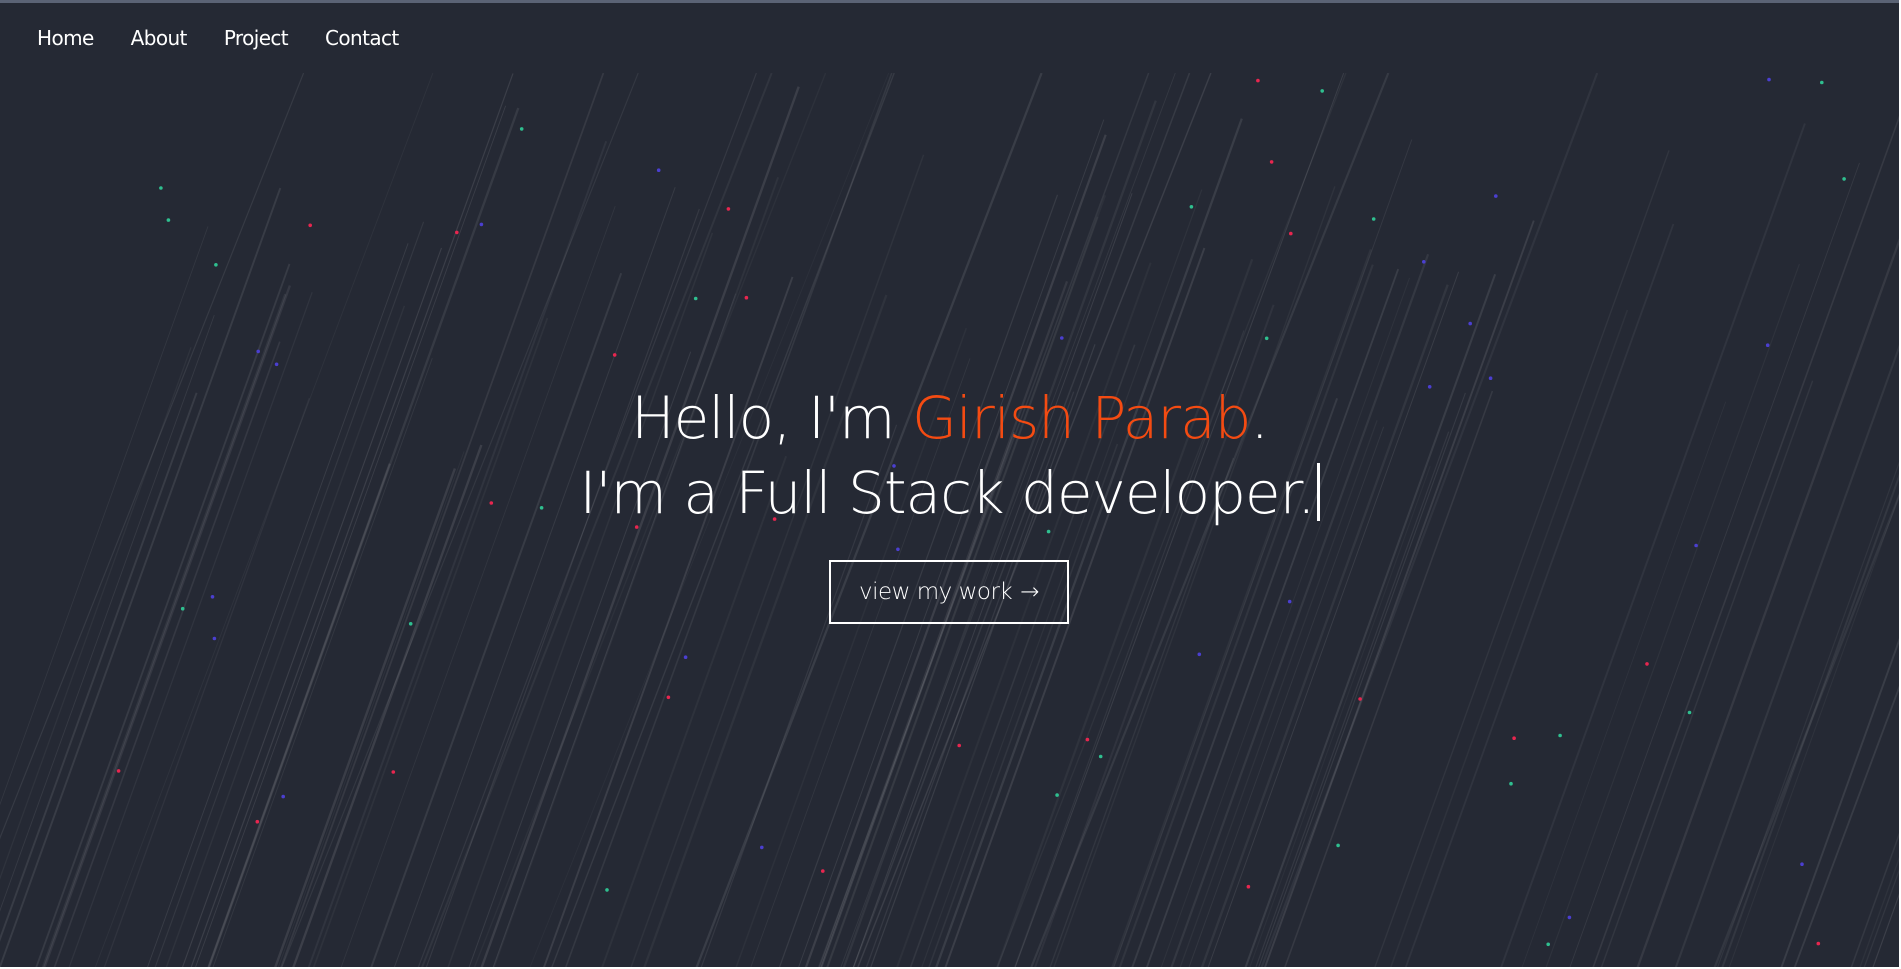  Describe the element at coordinates (1081, 418) in the screenshot. I see `hero-name: Girish Parab` at that location.